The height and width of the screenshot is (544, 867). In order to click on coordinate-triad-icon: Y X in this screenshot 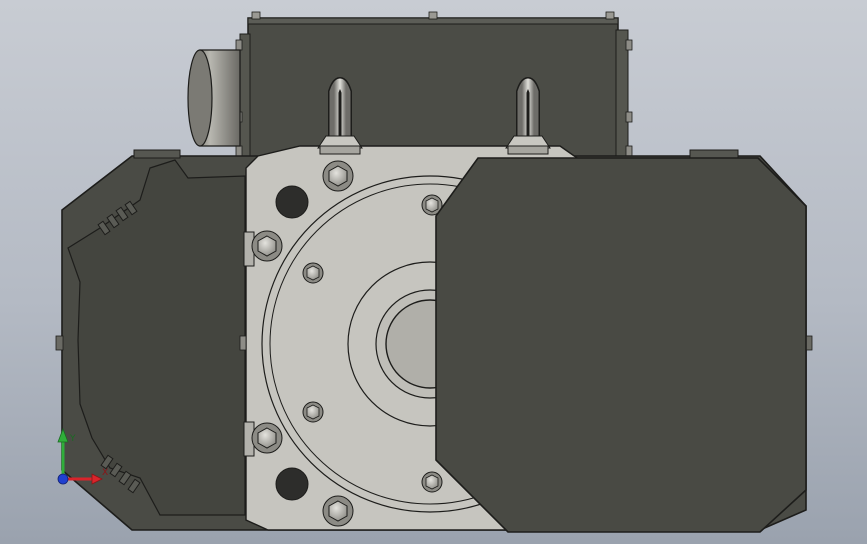, I will do `click(82, 456)`.